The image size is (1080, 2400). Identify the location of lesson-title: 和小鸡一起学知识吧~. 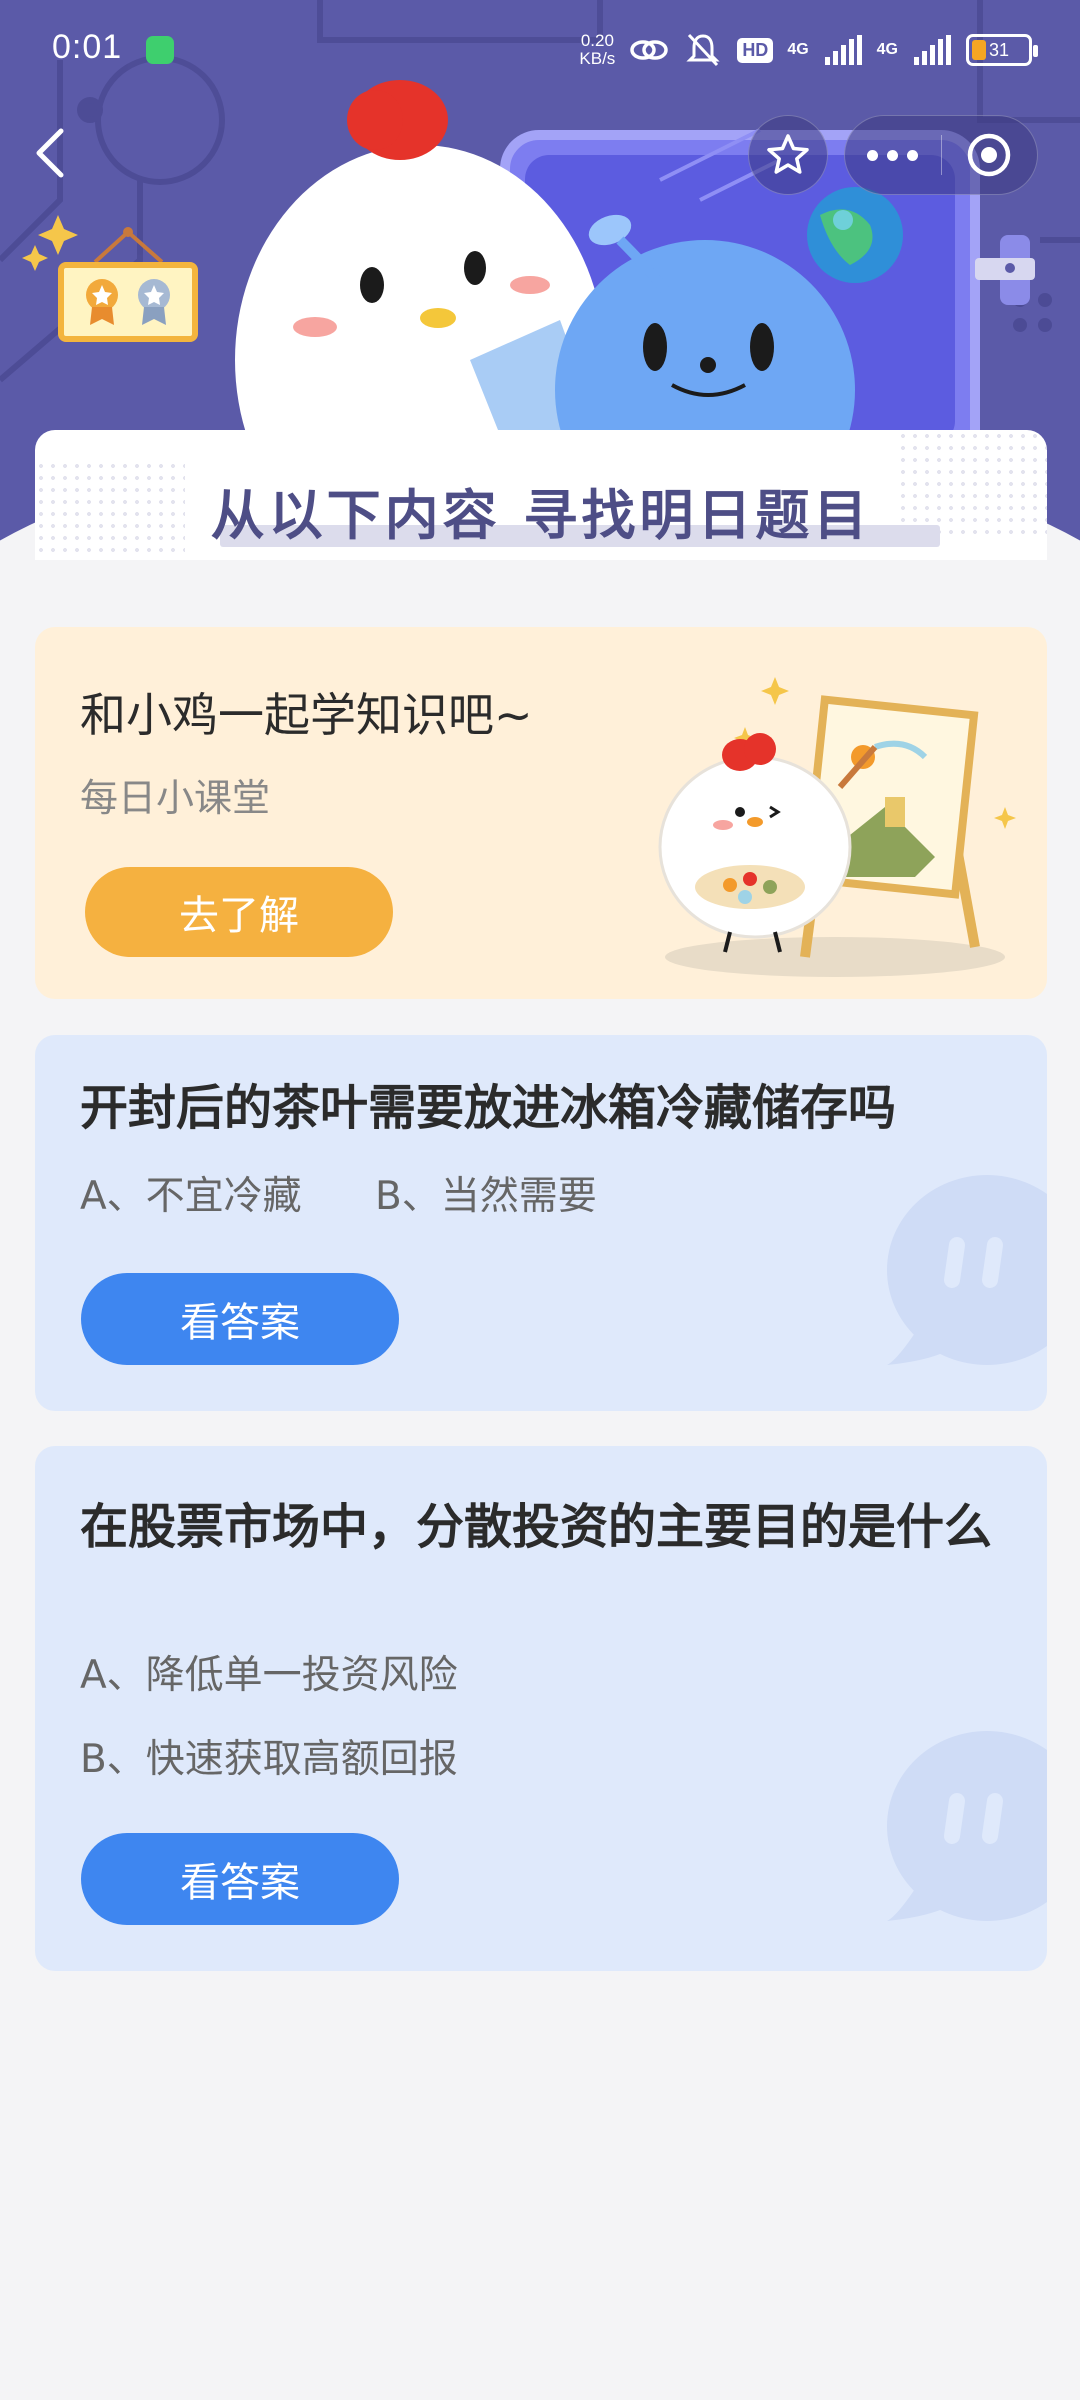
(306, 715).